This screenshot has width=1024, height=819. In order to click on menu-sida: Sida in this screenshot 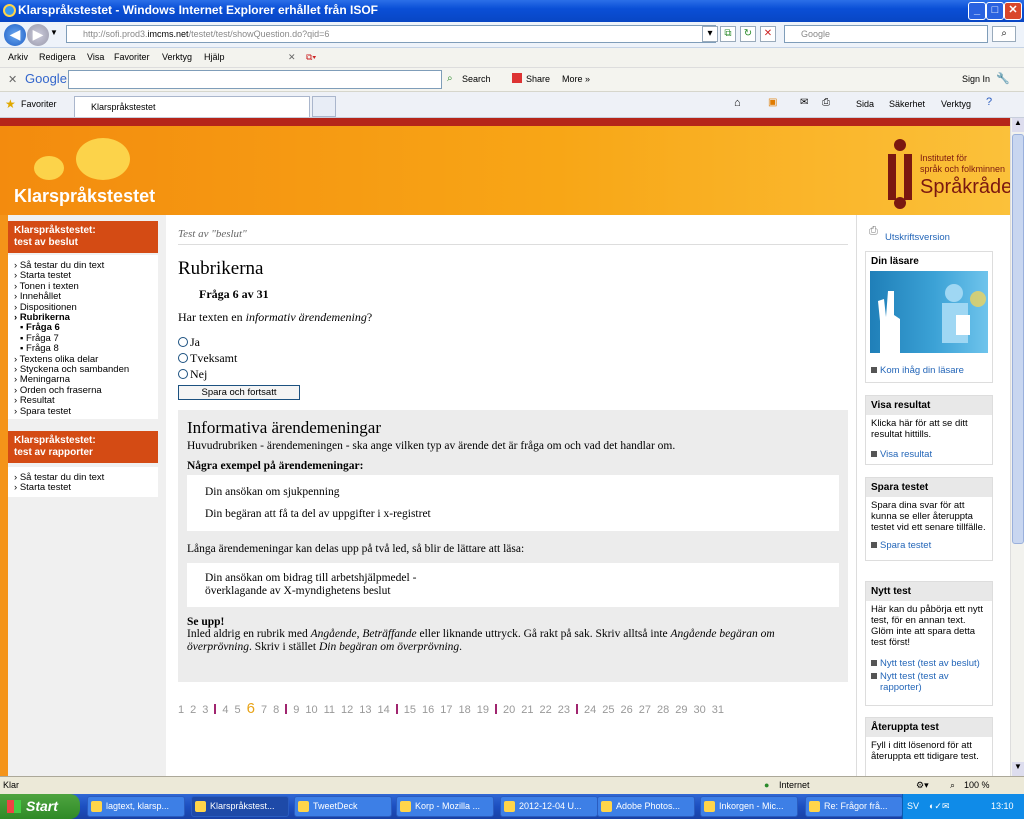, I will do `click(865, 104)`.